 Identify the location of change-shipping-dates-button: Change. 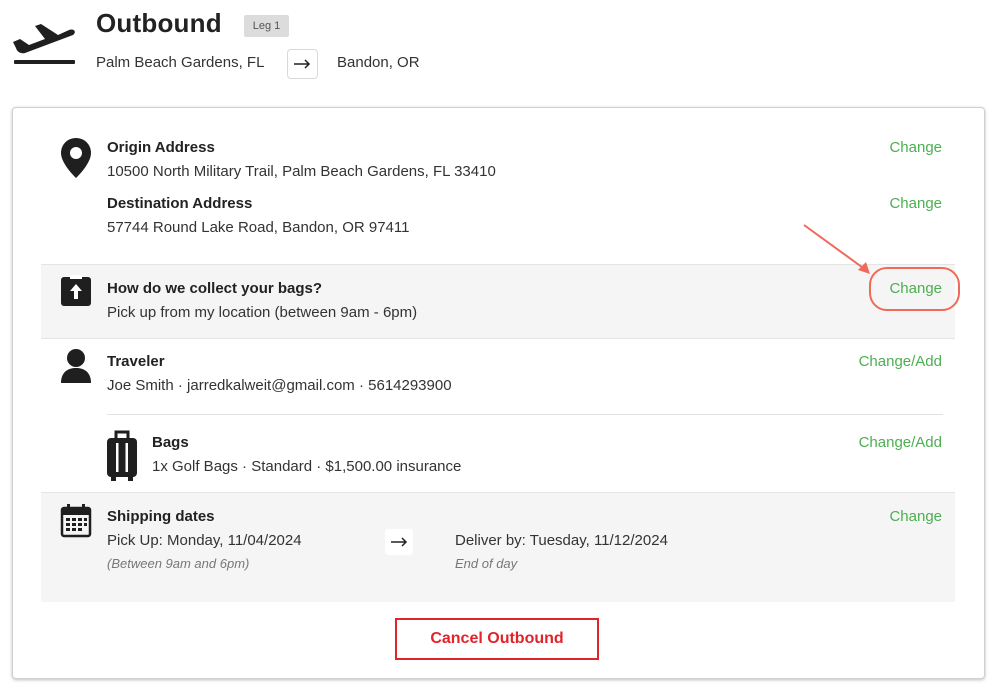
(902, 516).